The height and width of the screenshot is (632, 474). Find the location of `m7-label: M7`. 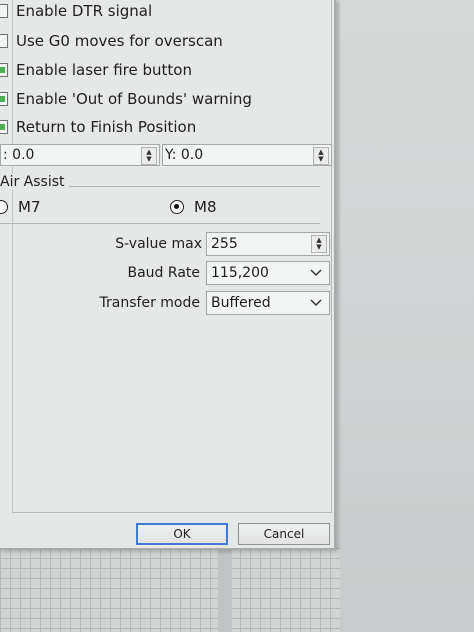

m7-label: M7 is located at coordinates (29, 207).